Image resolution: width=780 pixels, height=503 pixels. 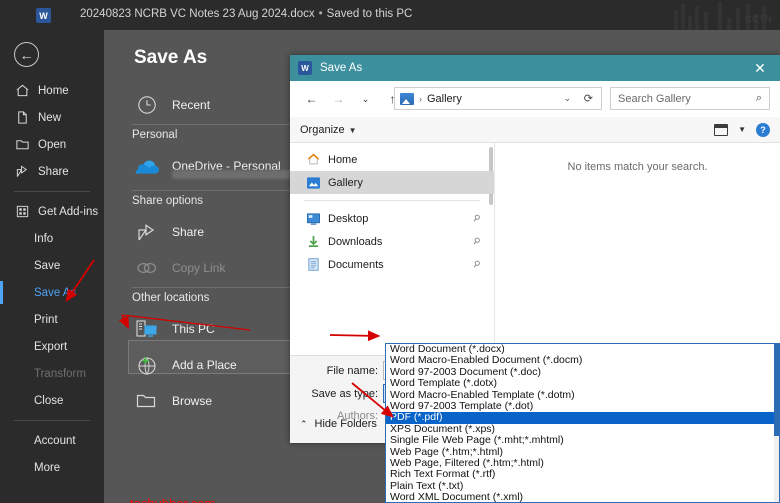 What do you see at coordinates (582, 474) in the screenshot?
I see `dropdown-option: Rich Text Format (*.rtf)` at bounding box center [582, 474].